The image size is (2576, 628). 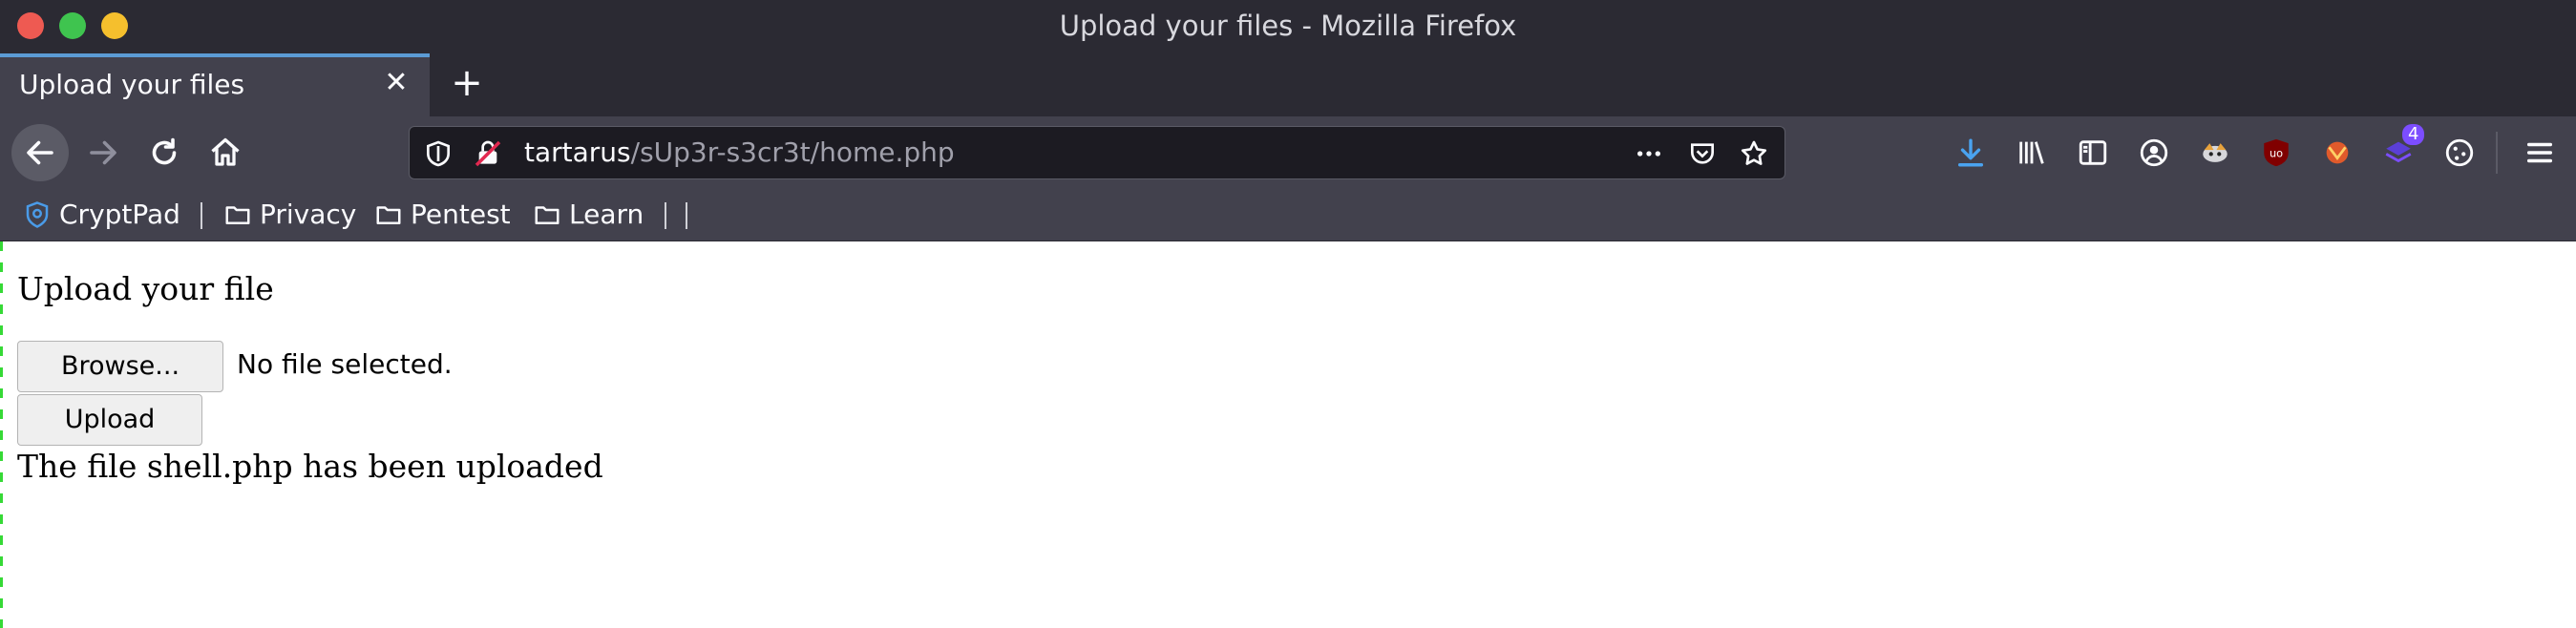 What do you see at coordinates (119, 214) in the screenshot?
I see `bookmark-label: CryptPad` at bounding box center [119, 214].